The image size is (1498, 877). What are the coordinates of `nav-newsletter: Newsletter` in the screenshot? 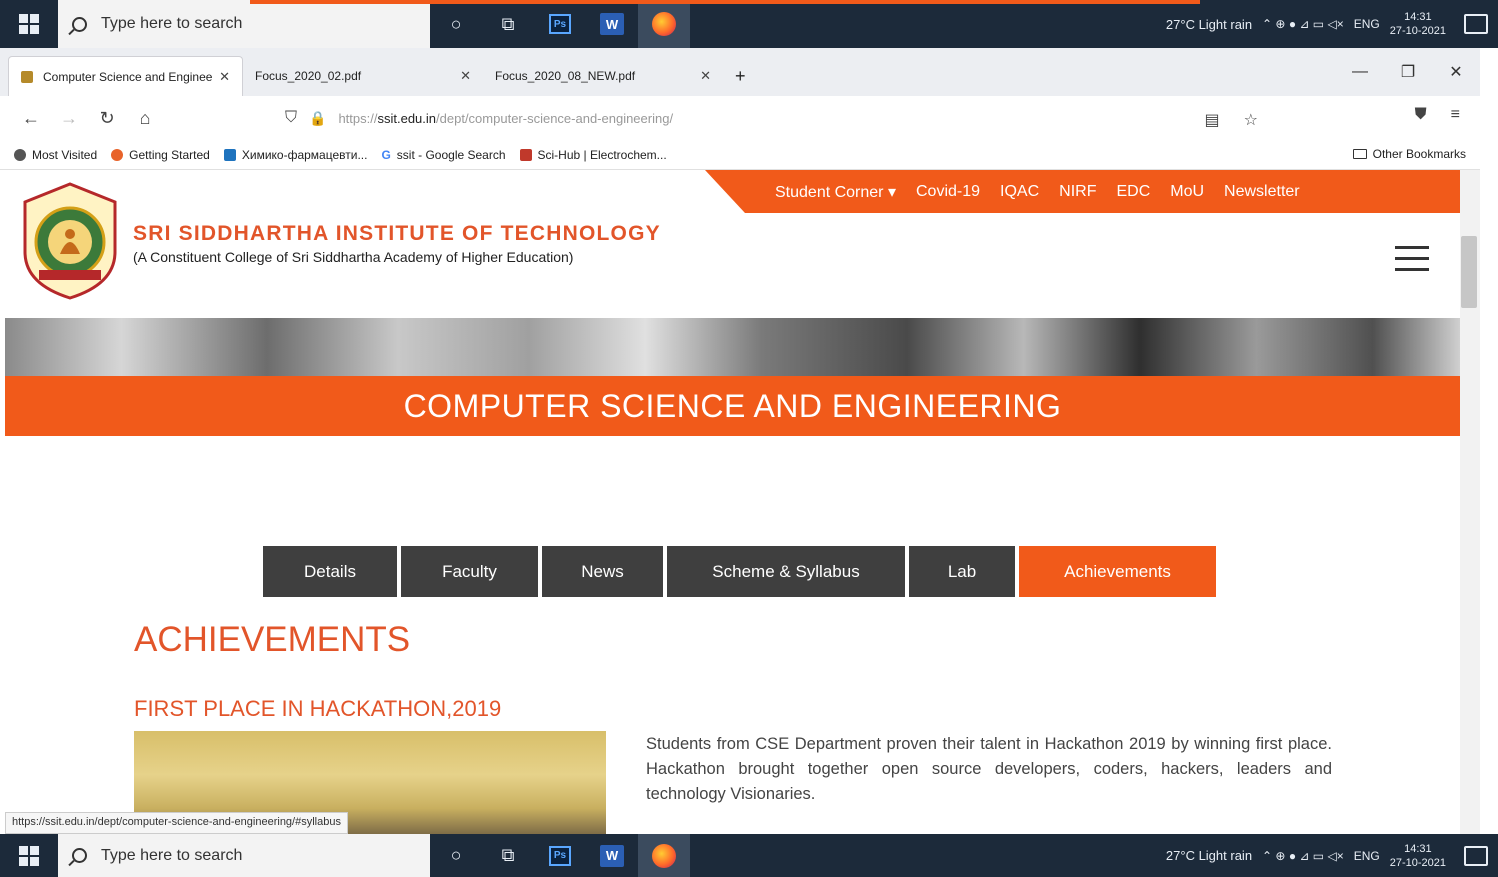 It's located at (1262, 192).